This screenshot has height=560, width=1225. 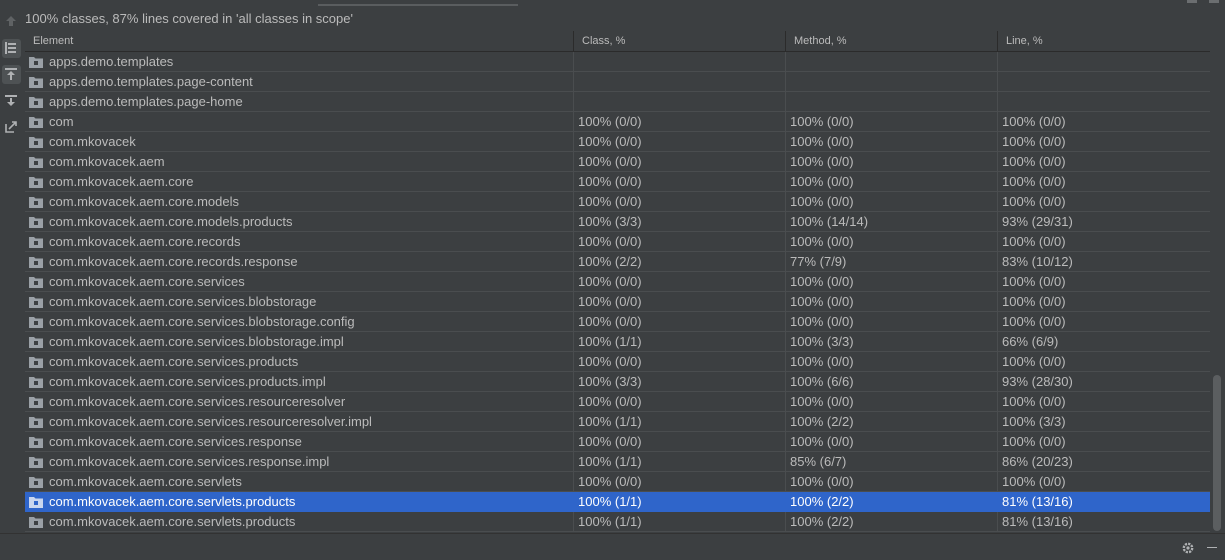 I want to click on method-coverage: 100% (6/6), so click(x=892, y=381).